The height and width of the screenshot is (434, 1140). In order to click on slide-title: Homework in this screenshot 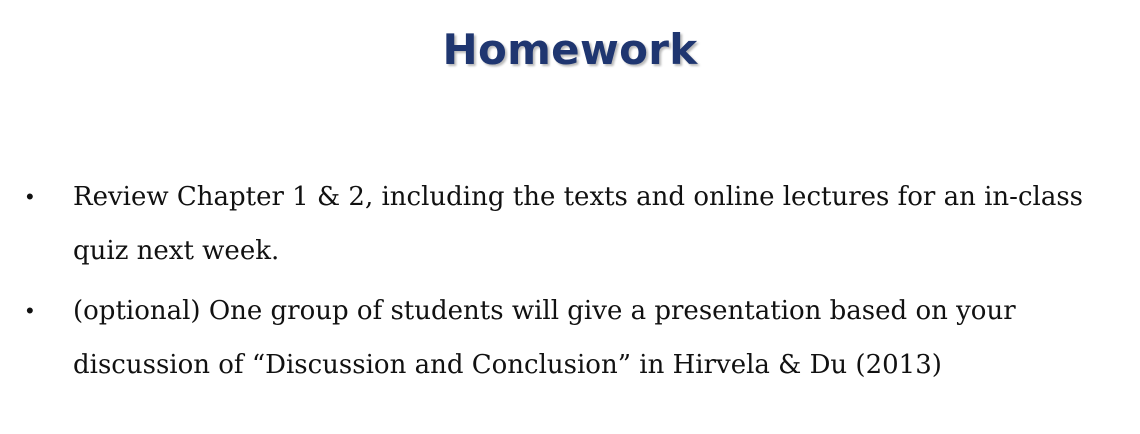, I will do `click(570, 49)`.